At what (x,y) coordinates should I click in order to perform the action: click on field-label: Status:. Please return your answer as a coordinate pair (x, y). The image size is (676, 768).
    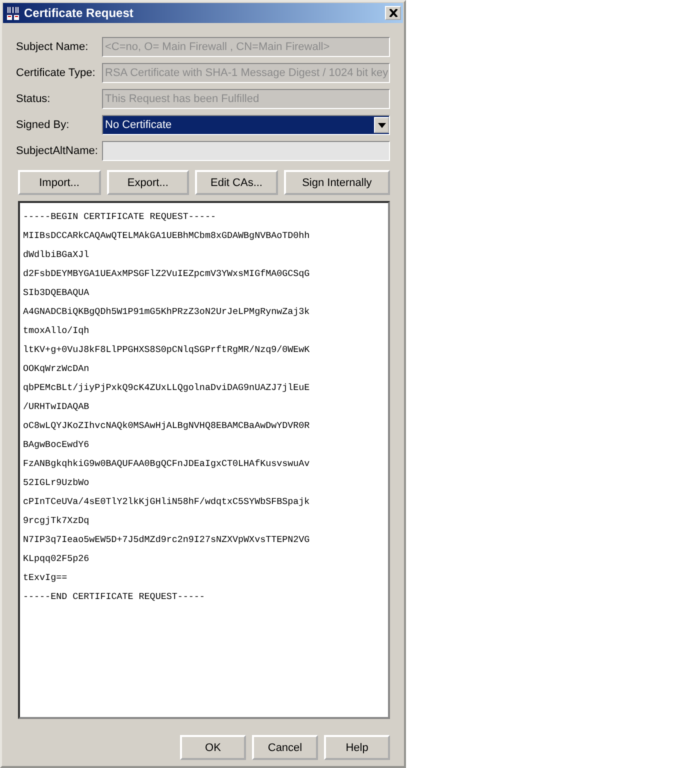
    Looking at the image, I should click on (34, 99).